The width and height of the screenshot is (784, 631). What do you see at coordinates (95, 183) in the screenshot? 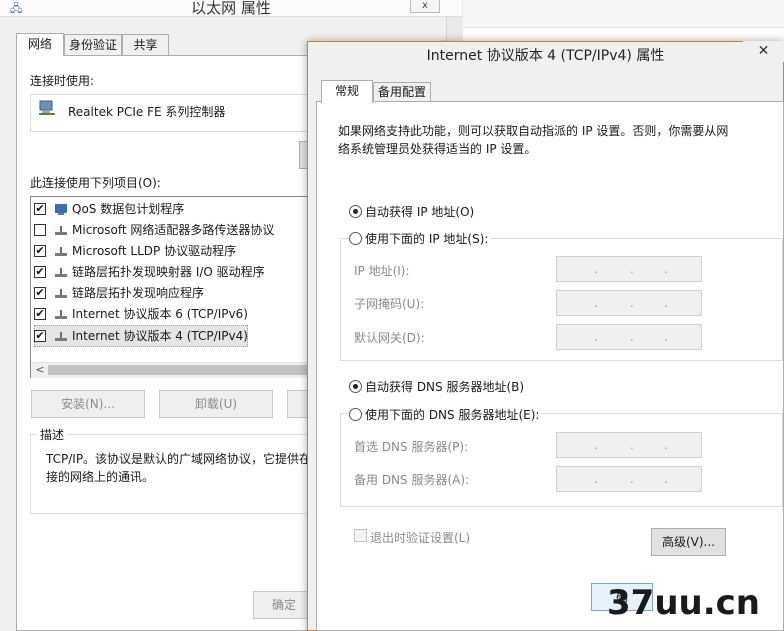
I see `items-label: 此连接使用下列项目(O):` at bounding box center [95, 183].